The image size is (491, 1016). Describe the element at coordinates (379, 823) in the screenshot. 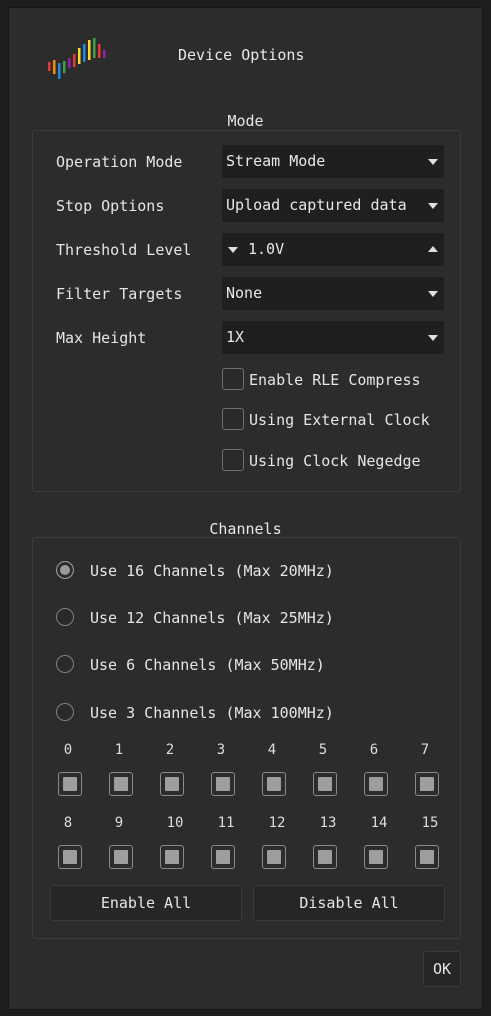

I see `channel-number: 14` at that location.